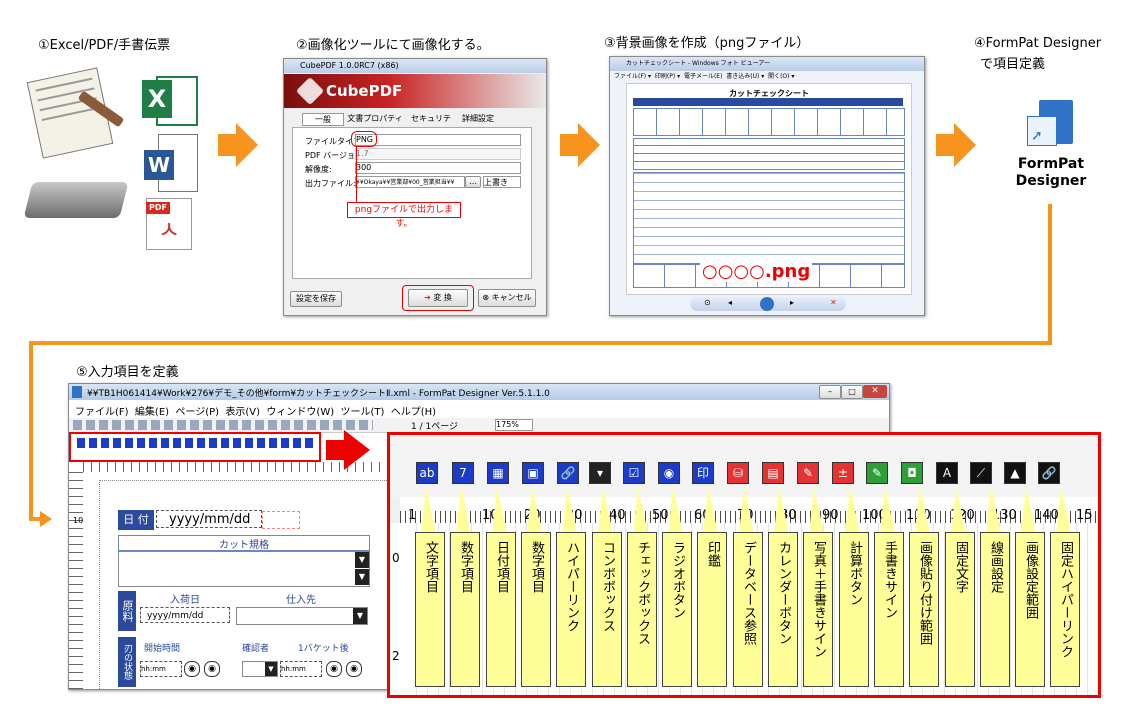  What do you see at coordinates (634, 473) in the screenshot?
I see `checkbox-icon: ☑` at bounding box center [634, 473].